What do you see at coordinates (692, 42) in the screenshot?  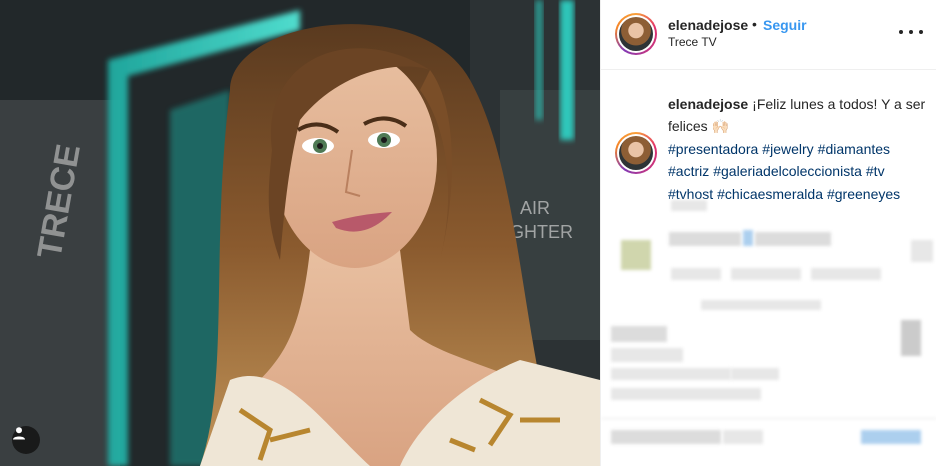 I see `location-link: Trece TV` at bounding box center [692, 42].